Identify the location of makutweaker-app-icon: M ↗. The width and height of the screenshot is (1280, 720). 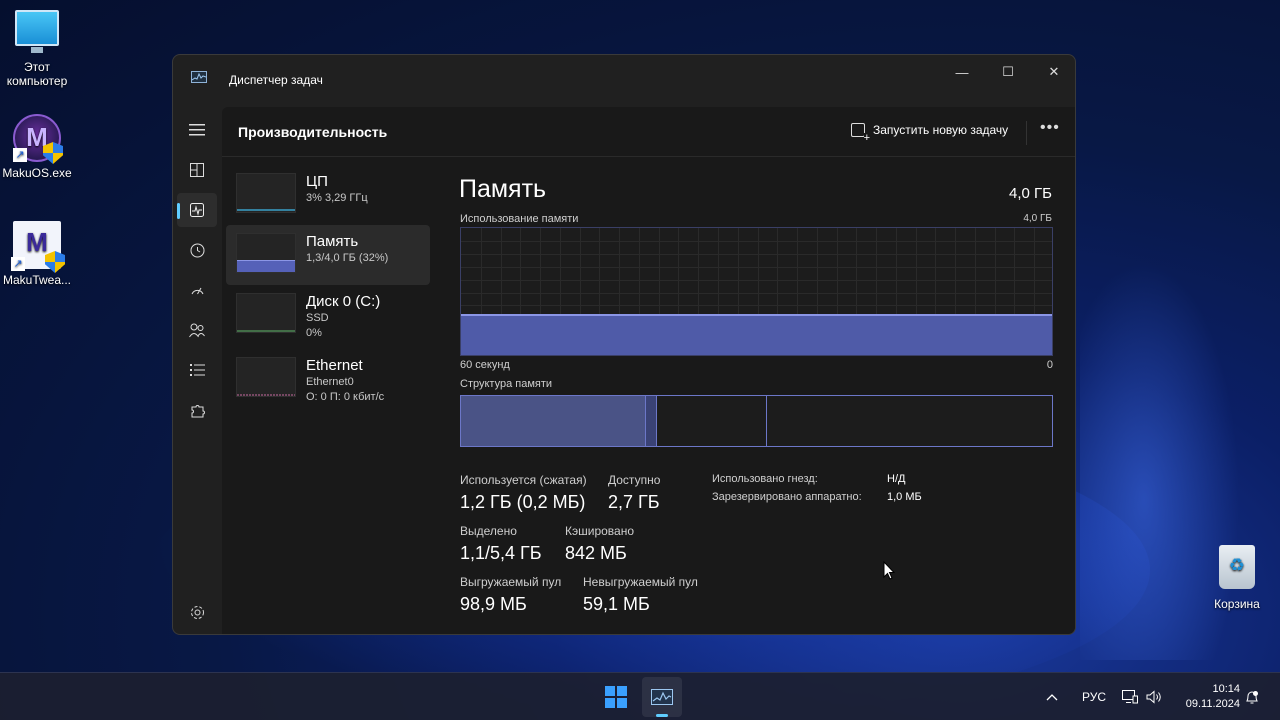
(38, 247).